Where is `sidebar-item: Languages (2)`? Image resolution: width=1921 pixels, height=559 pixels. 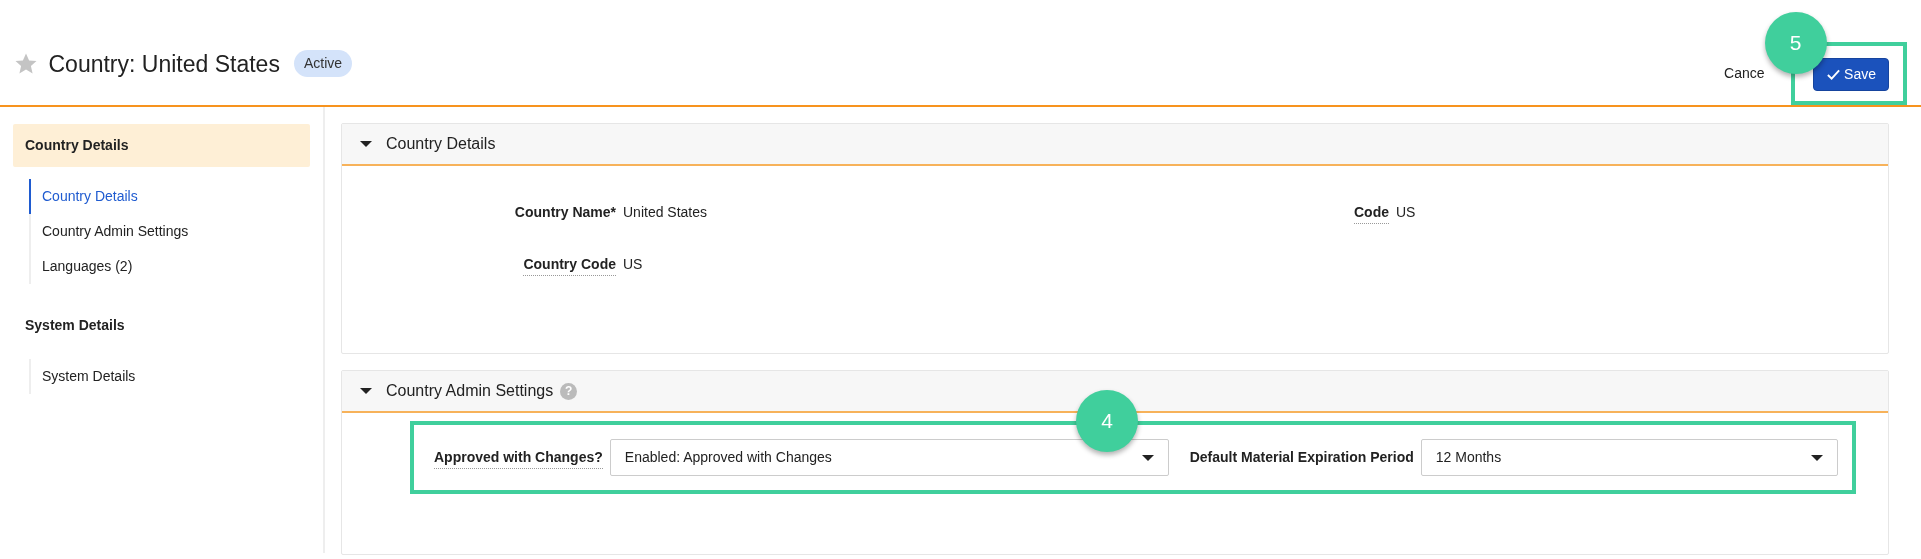
sidebar-item: Languages (2) is located at coordinates (169, 266).